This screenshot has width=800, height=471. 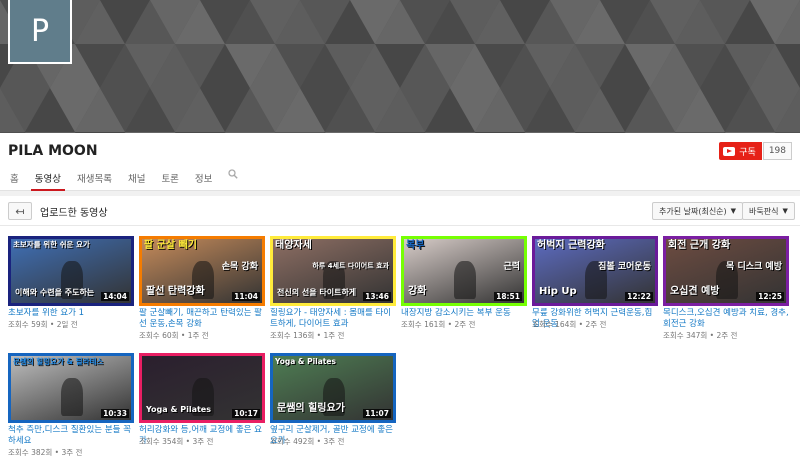 I want to click on video-meta: 조회수 60회 • 1주 전, so click(x=174, y=335).